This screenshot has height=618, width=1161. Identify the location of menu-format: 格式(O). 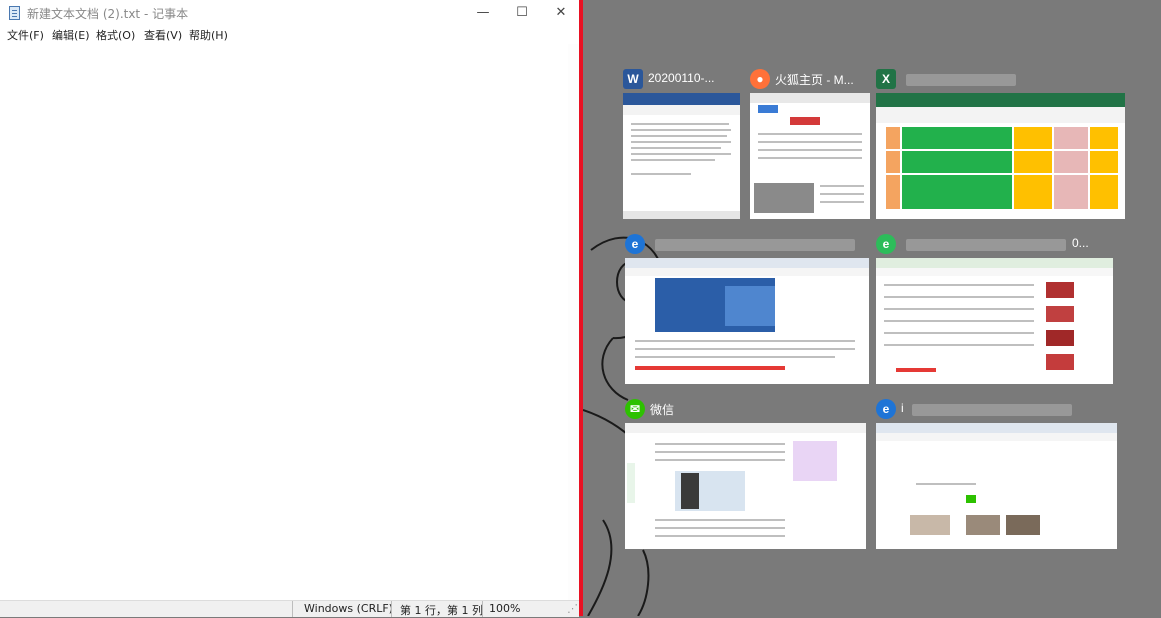
(115, 35).